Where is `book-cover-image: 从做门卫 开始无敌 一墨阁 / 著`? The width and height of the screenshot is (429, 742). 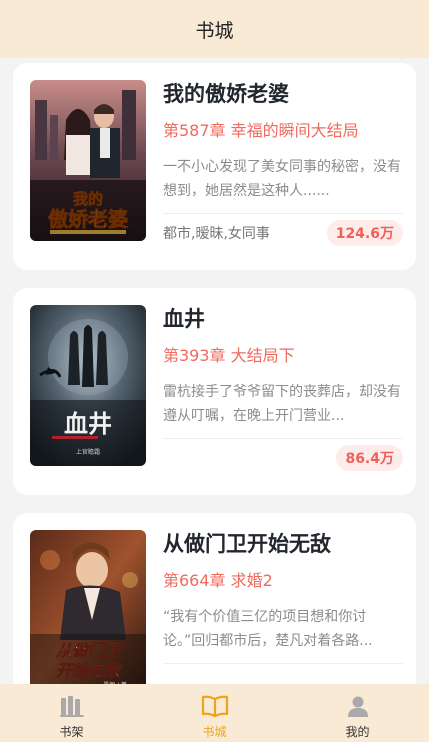
book-cover-image: 从做门卫 开始无敌 一墨阁 / 著 is located at coordinates (88, 607).